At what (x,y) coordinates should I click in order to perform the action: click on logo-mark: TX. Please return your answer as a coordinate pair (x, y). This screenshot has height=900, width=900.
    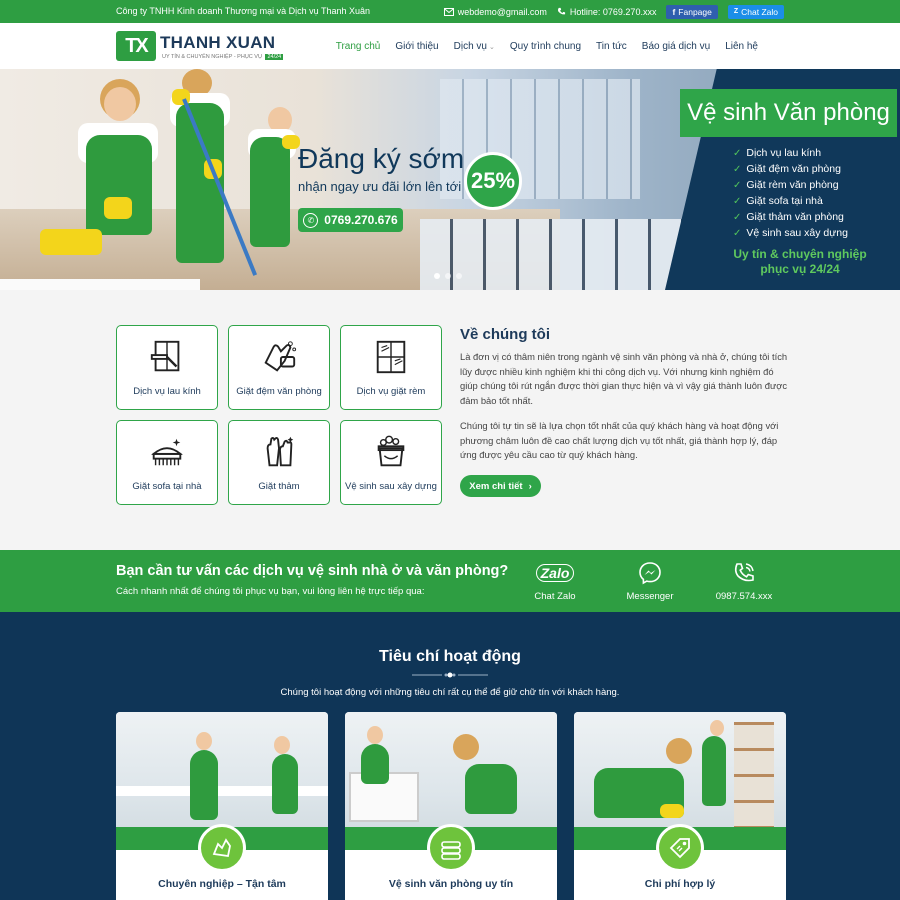
    Looking at the image, I should click on (136, 46).